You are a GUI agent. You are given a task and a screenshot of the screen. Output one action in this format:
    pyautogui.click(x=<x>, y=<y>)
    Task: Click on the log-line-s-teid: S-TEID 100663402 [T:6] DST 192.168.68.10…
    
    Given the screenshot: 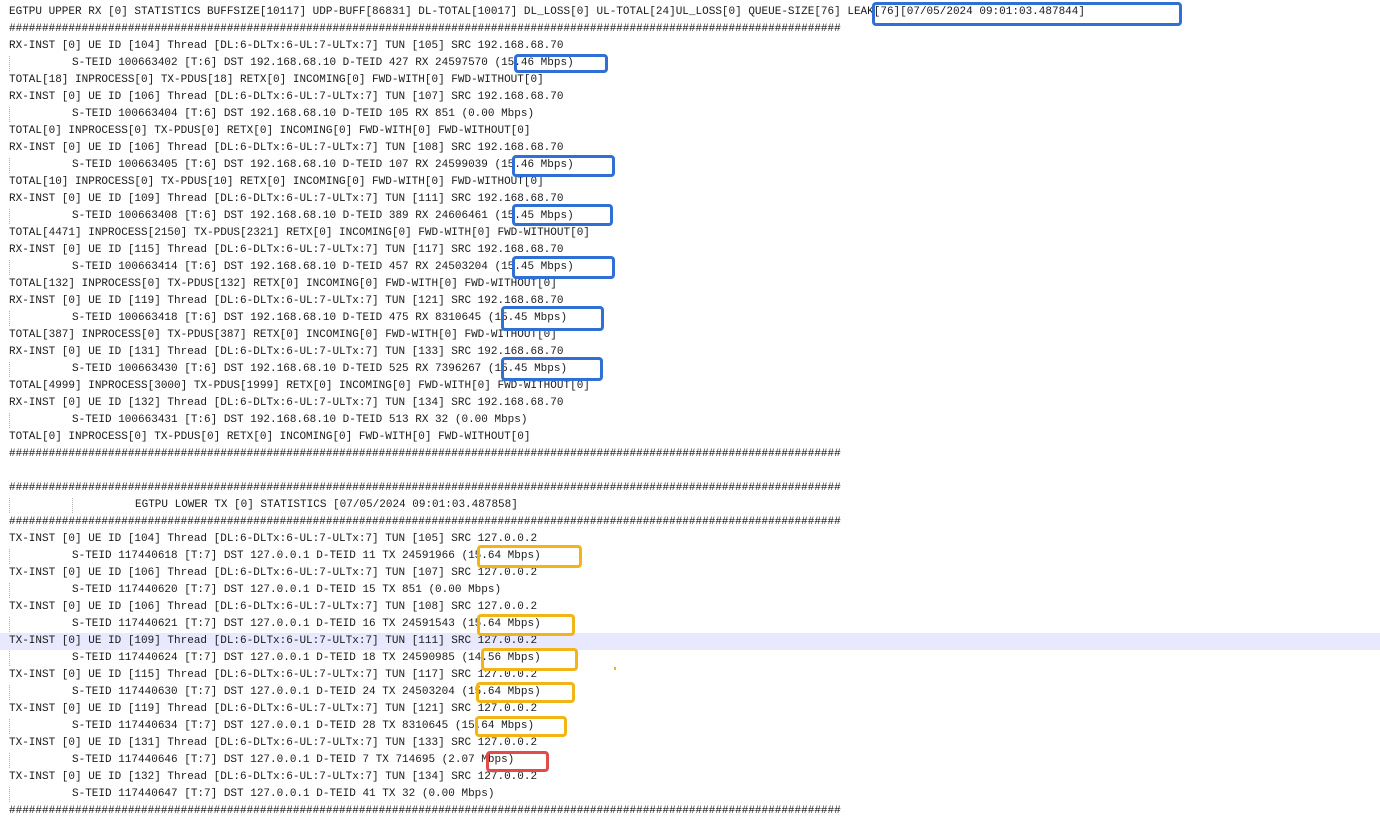 What is the action you would take?
    pyautogui.click(x=690, y=63)
    